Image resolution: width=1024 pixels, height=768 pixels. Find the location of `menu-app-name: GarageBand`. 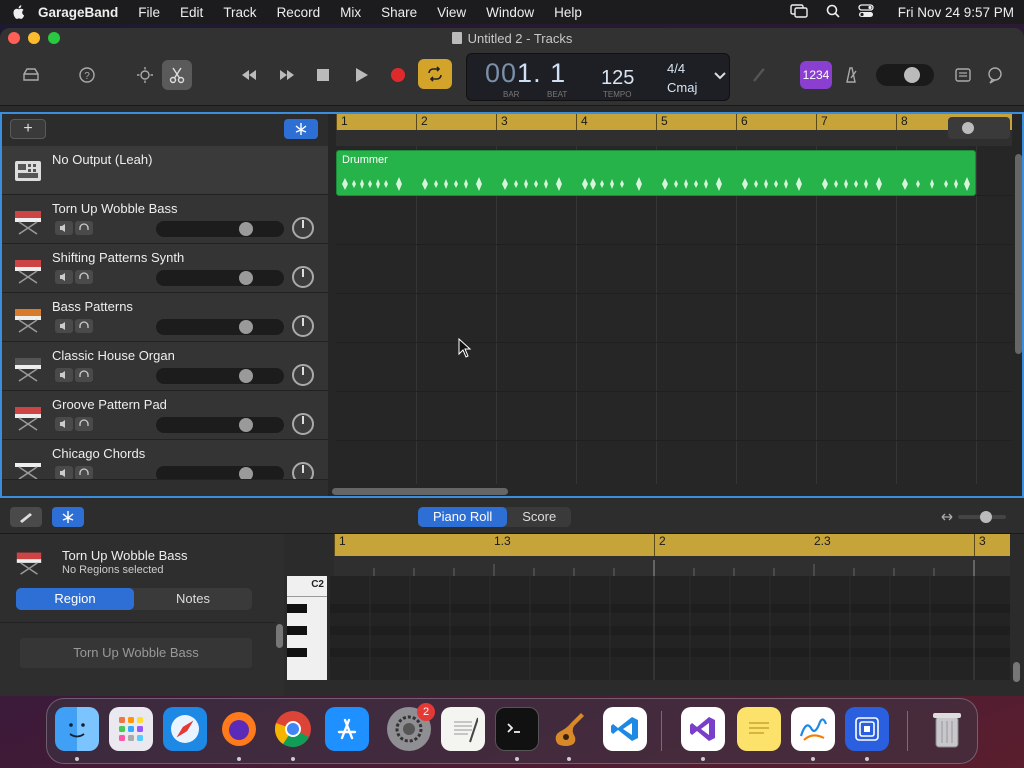

menu-app-name: GarageBand is located at coordinates (78, 12).